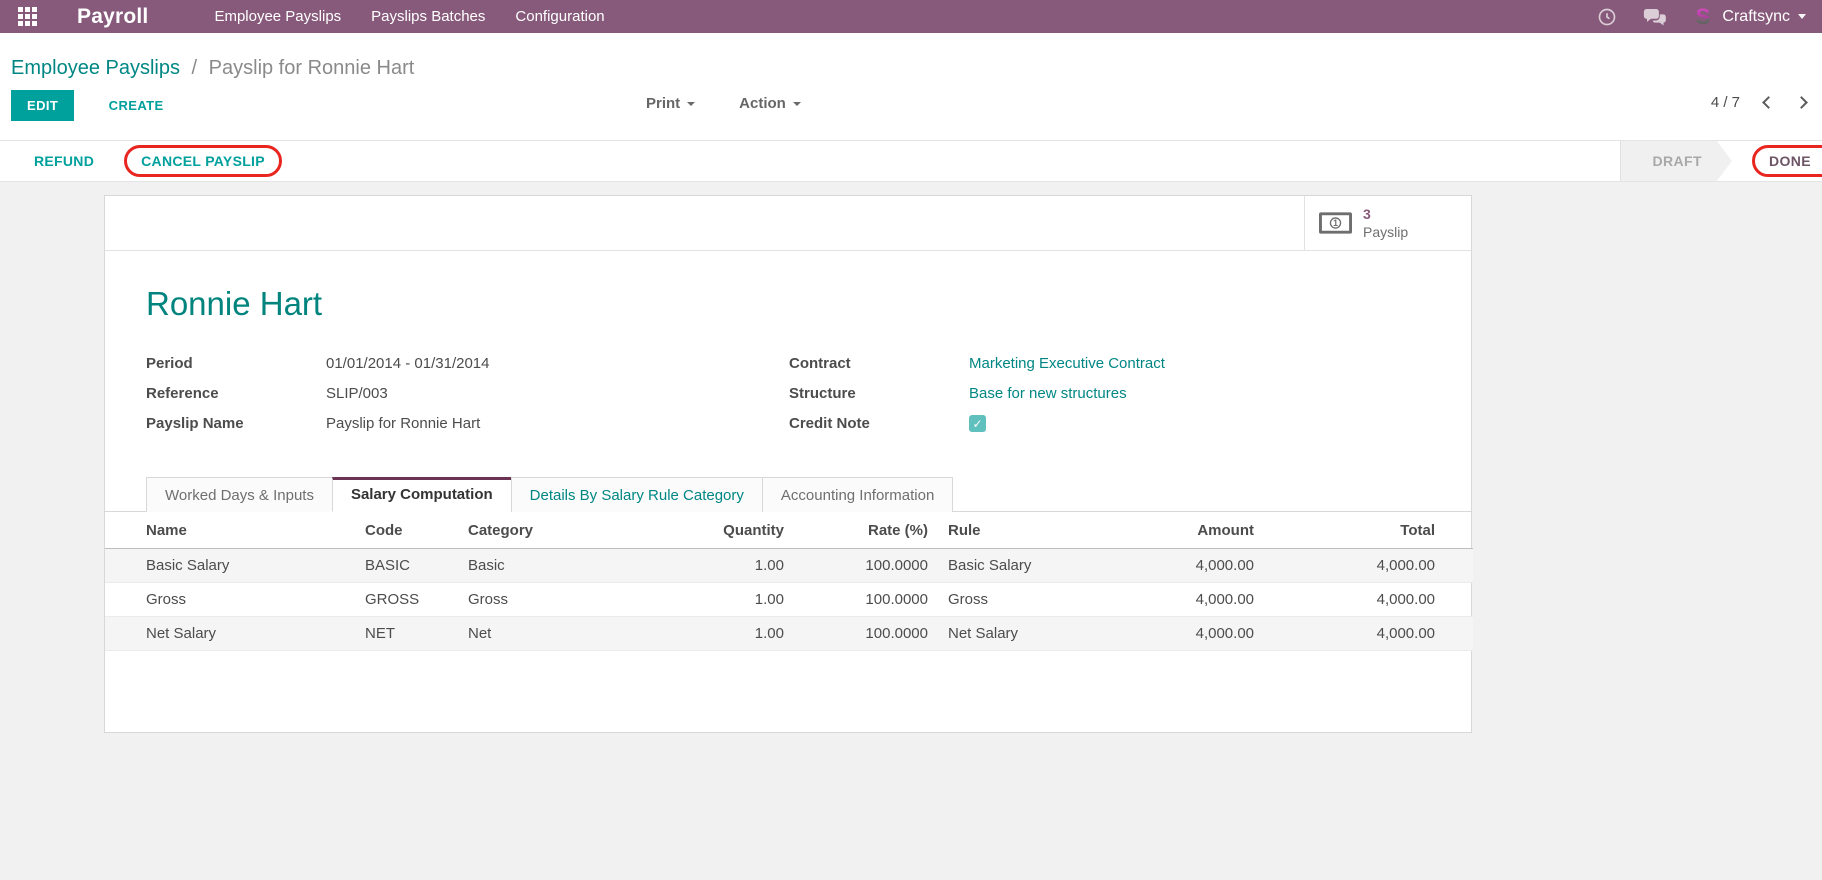 The image size is (1822, 880). What do you see at coordinates (1756, 16) in the screenshot?
I see `user-name: Craftsync` at bounding box center [1756, 16].